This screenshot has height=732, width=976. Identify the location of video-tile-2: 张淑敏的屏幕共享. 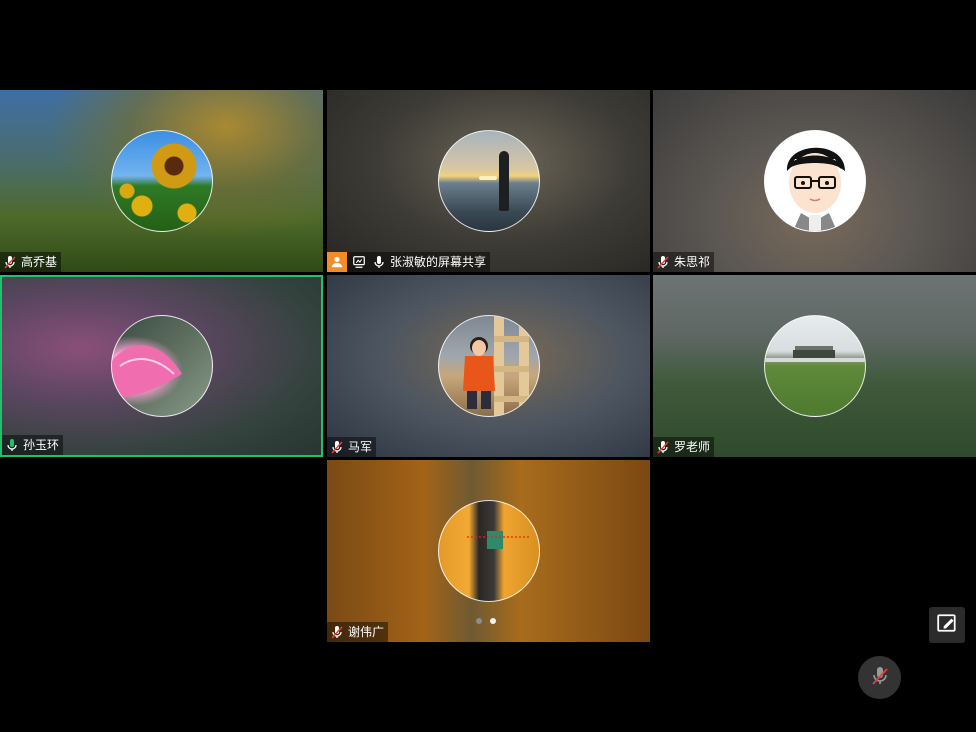
(488, 181).